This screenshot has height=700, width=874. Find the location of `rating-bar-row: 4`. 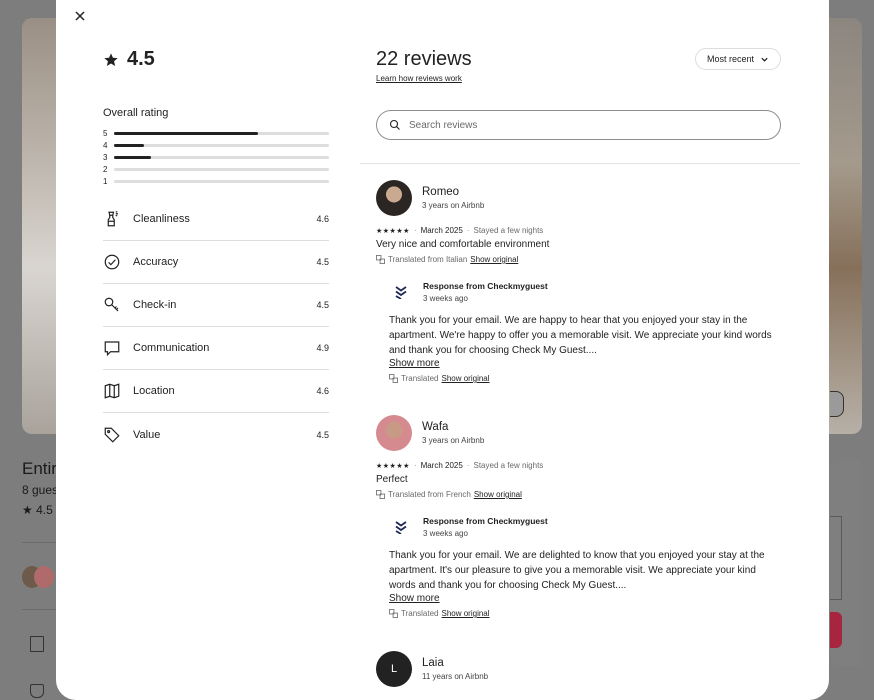

rating-bar-row: 4 is located at coordinates (216, 145).